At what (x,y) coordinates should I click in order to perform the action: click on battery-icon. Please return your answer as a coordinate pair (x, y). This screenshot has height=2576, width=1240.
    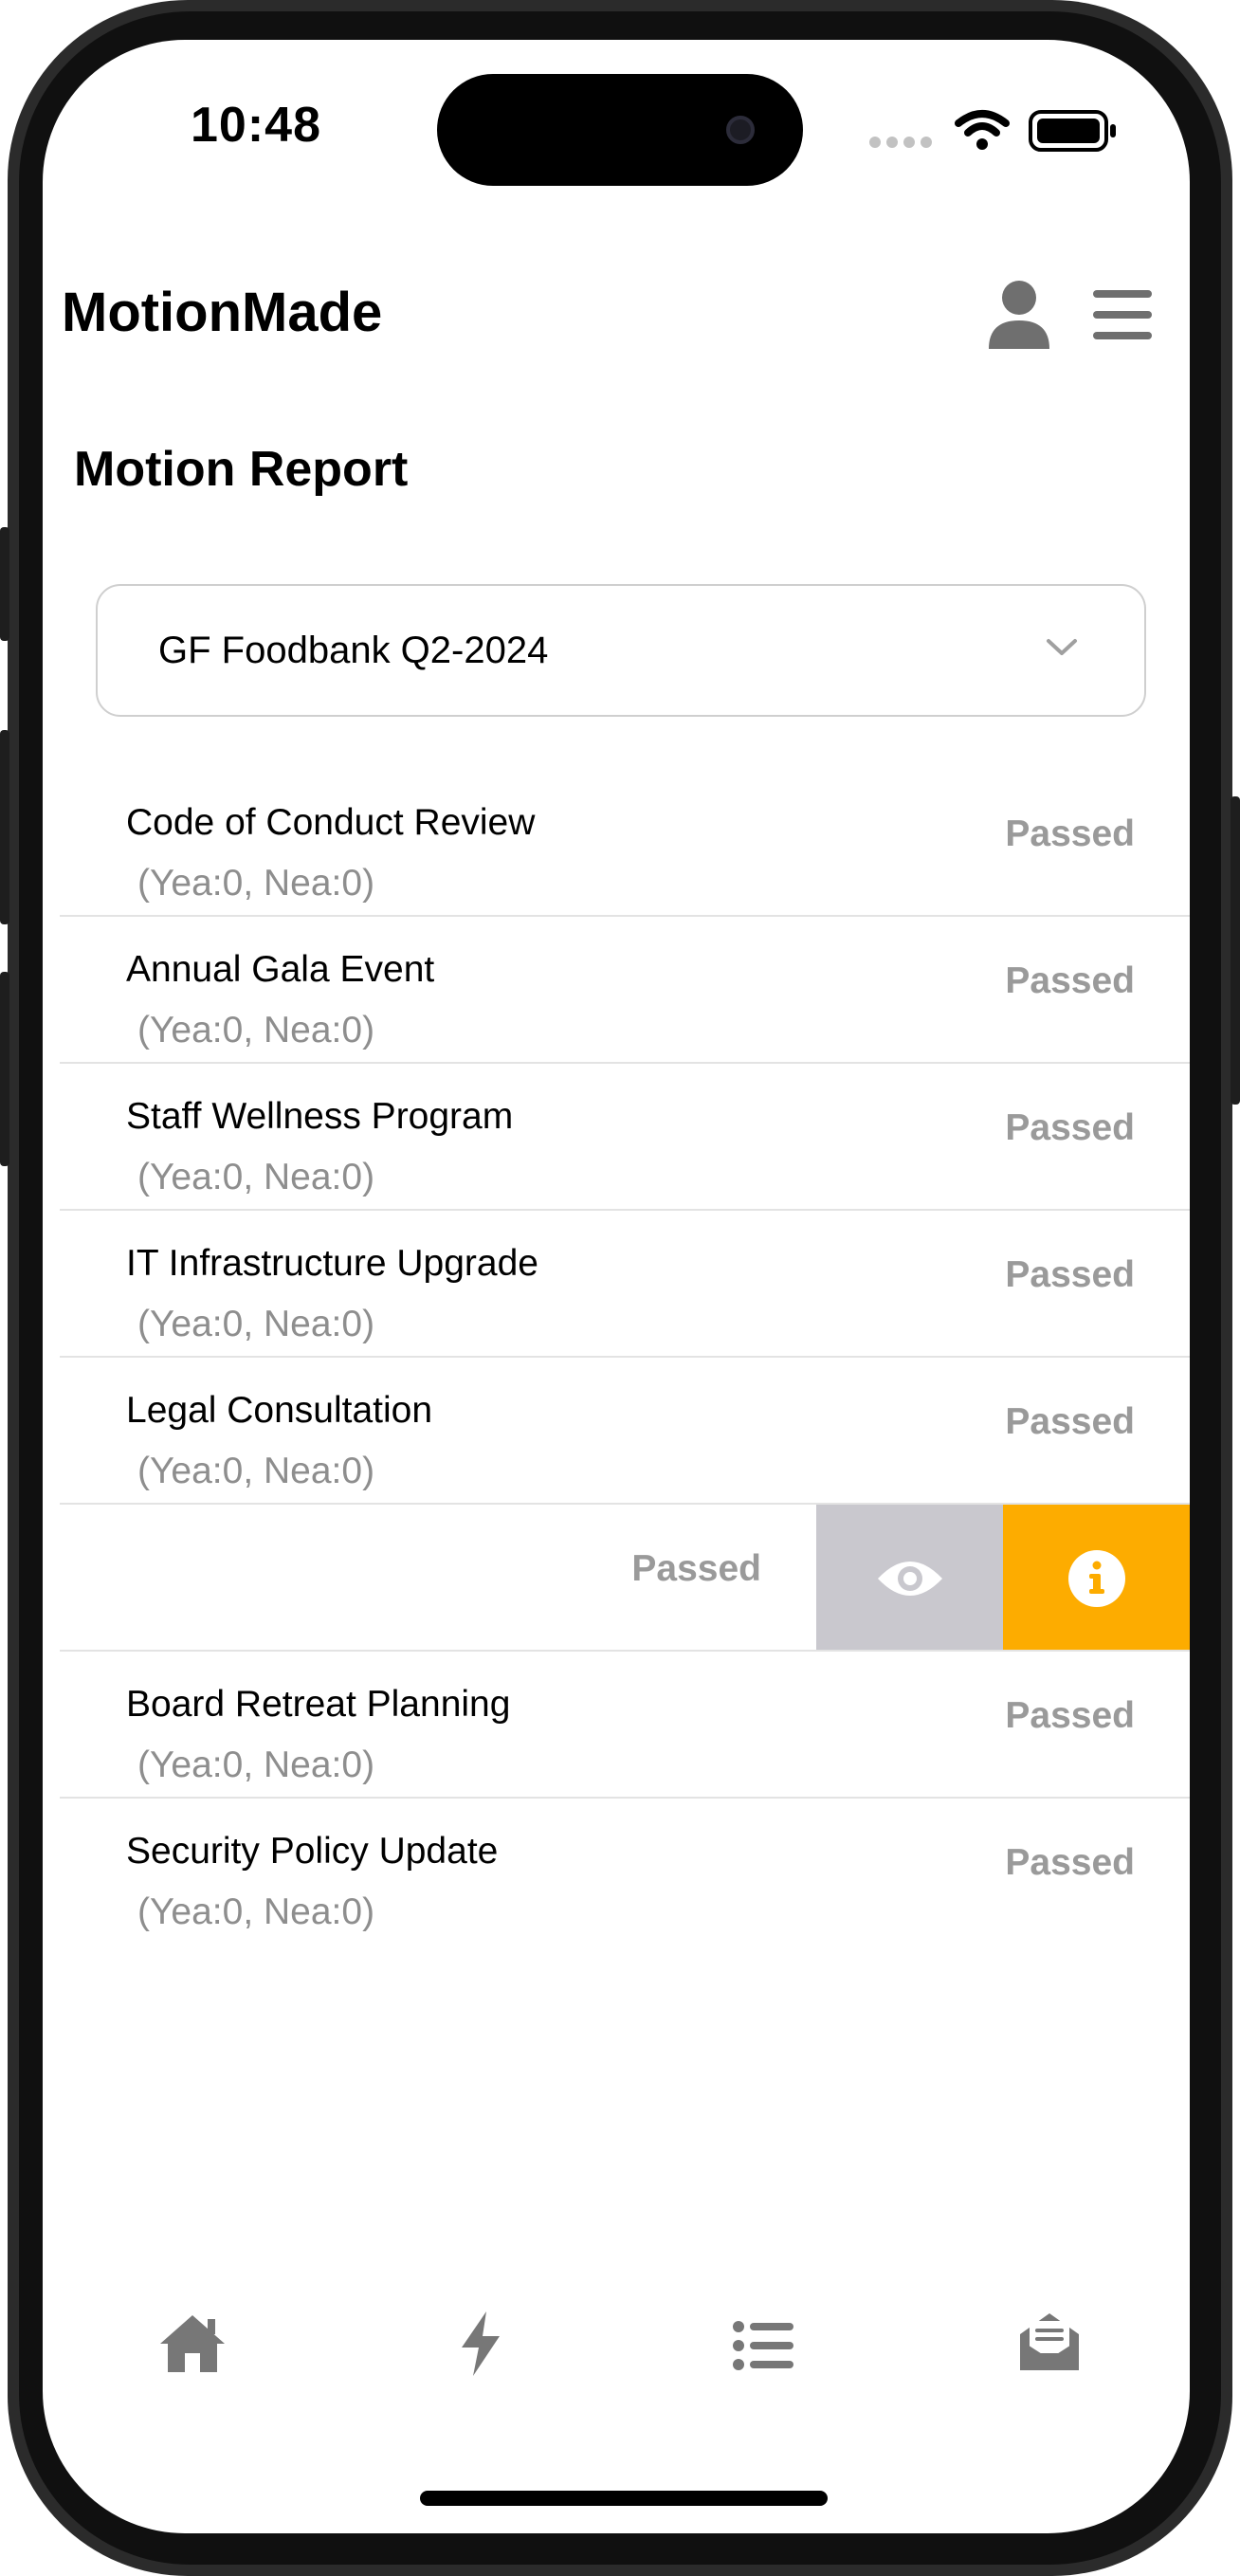
    Looking at the image, I should click on (1073, 131).